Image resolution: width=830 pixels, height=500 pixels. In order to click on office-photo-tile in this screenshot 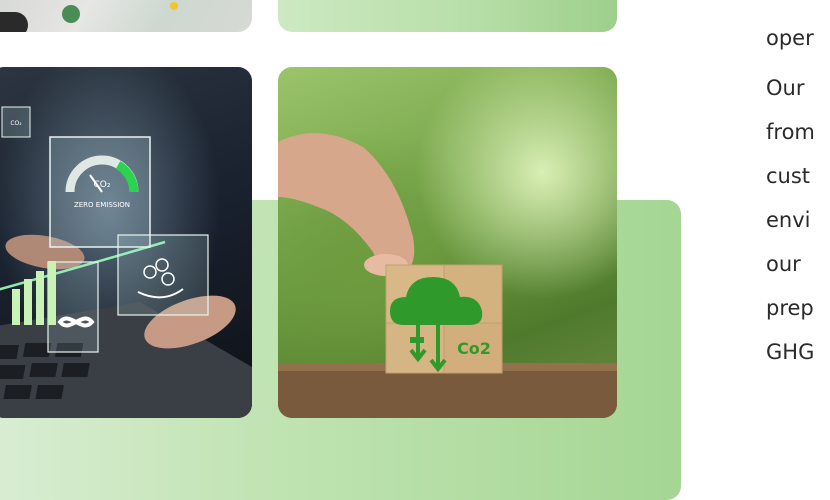, I will do `click(126, 16)`.